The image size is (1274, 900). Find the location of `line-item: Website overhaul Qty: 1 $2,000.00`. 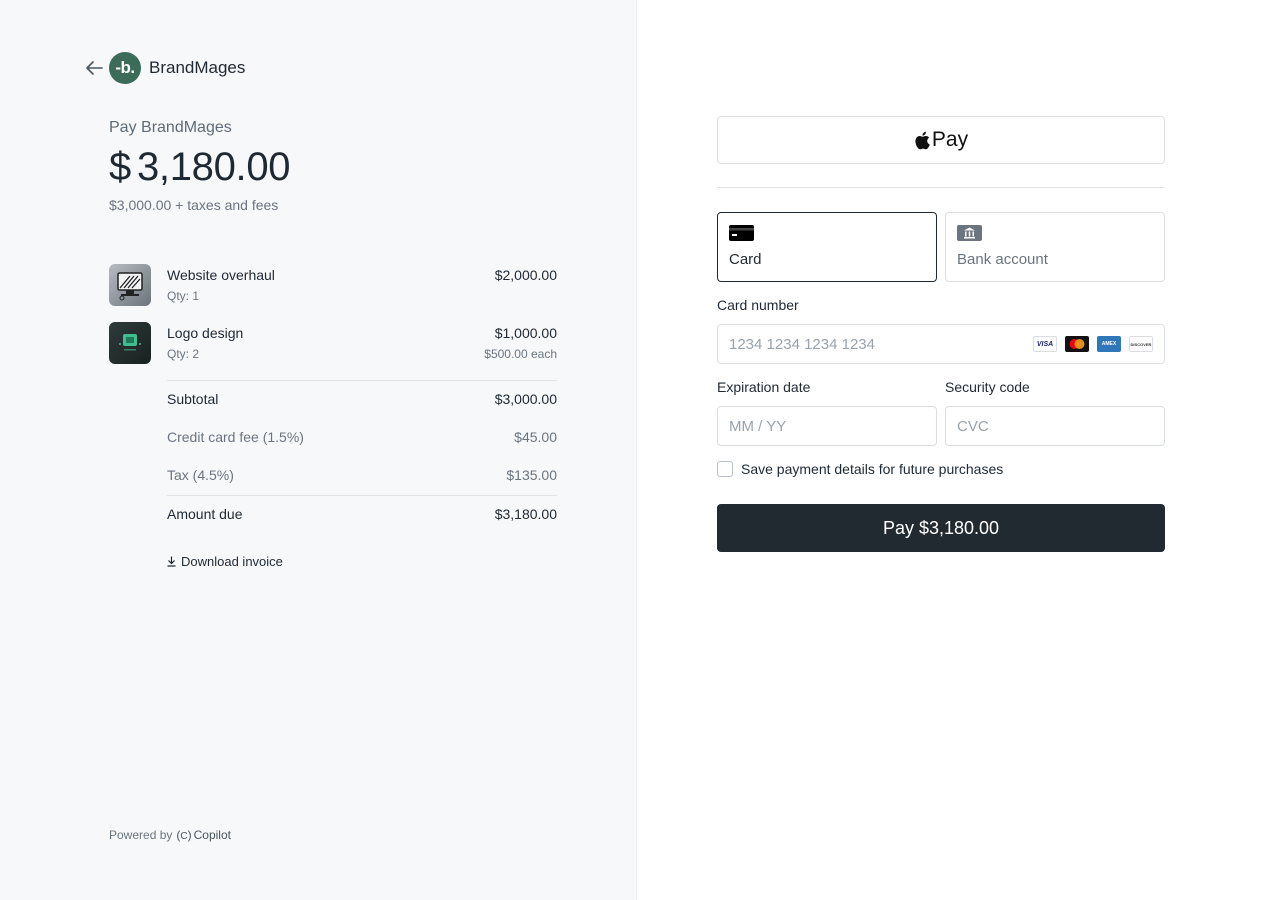

line-item: Website overhaul Qty: 1 $2,000.00 is located at coordinates (333, 285).